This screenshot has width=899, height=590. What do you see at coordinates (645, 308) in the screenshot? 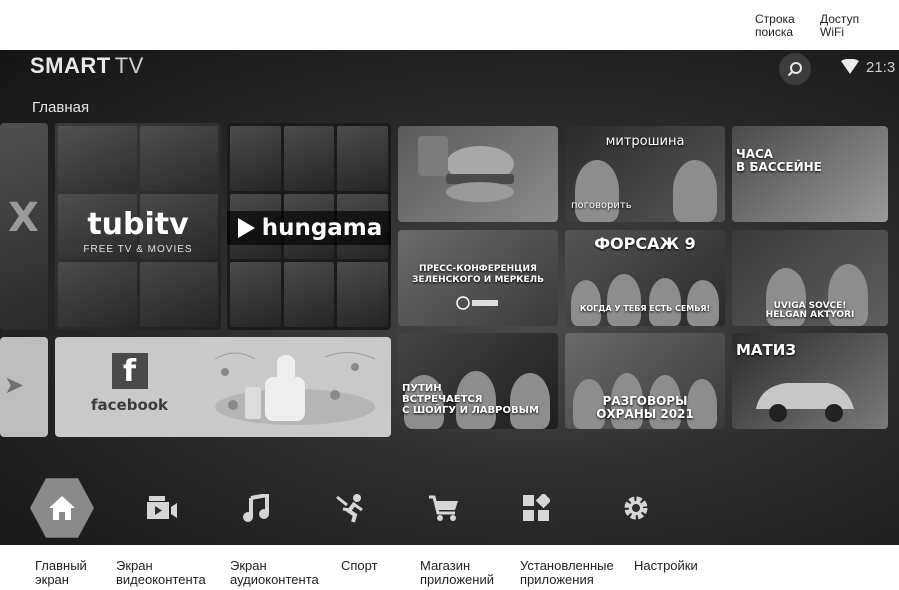
I see `thumbnail-subtitle: КОГДА У ТЕБЯ ЕСТЬ СЕМЬЯ!` at bounding box center [645, 308].